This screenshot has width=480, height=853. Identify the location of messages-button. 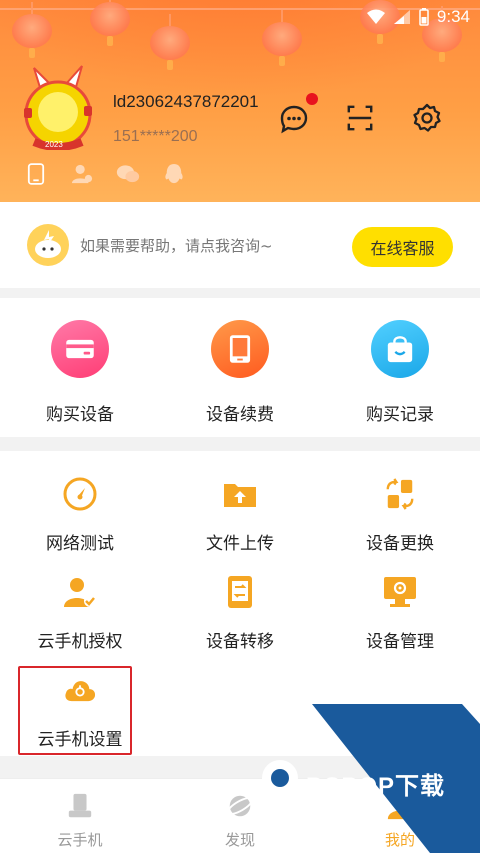
(297, 115).